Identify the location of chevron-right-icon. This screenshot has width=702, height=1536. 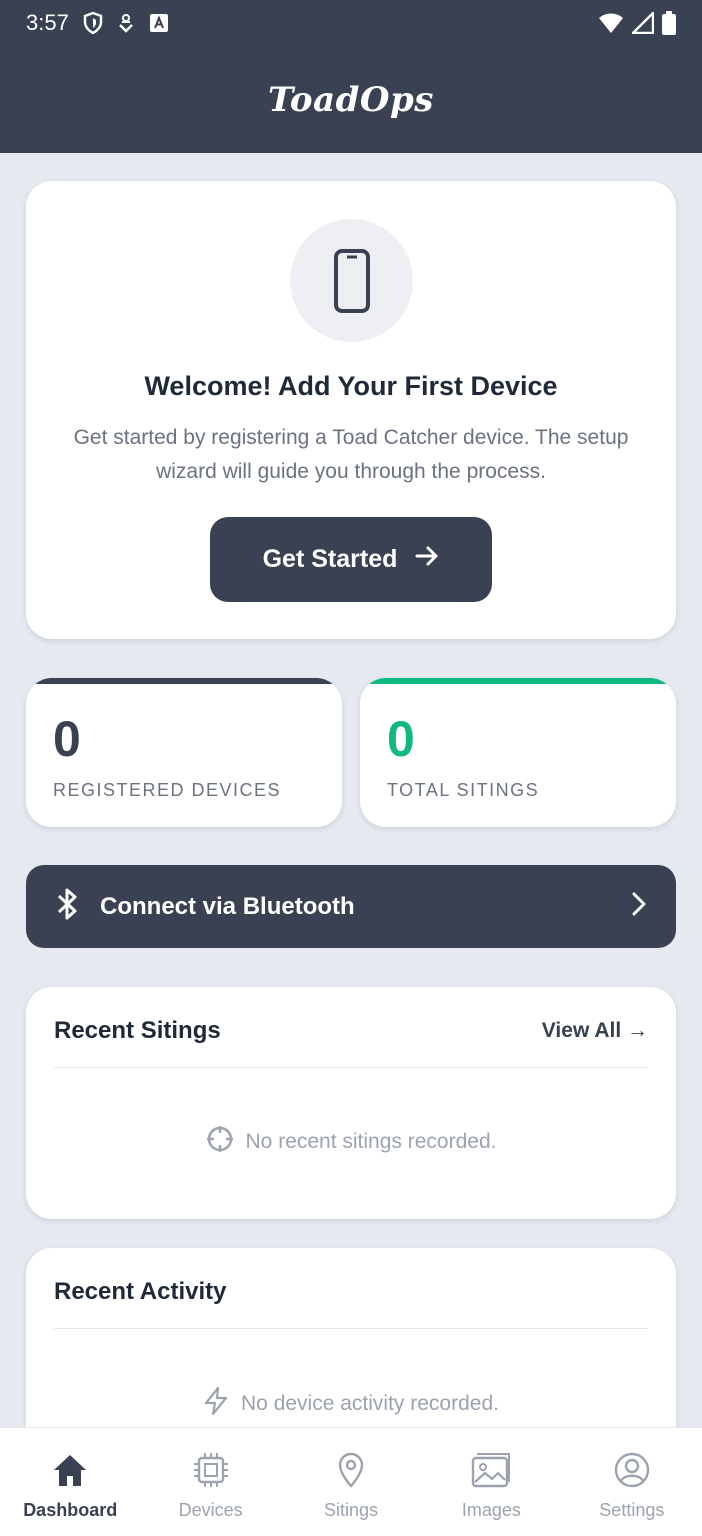
(639, 906).